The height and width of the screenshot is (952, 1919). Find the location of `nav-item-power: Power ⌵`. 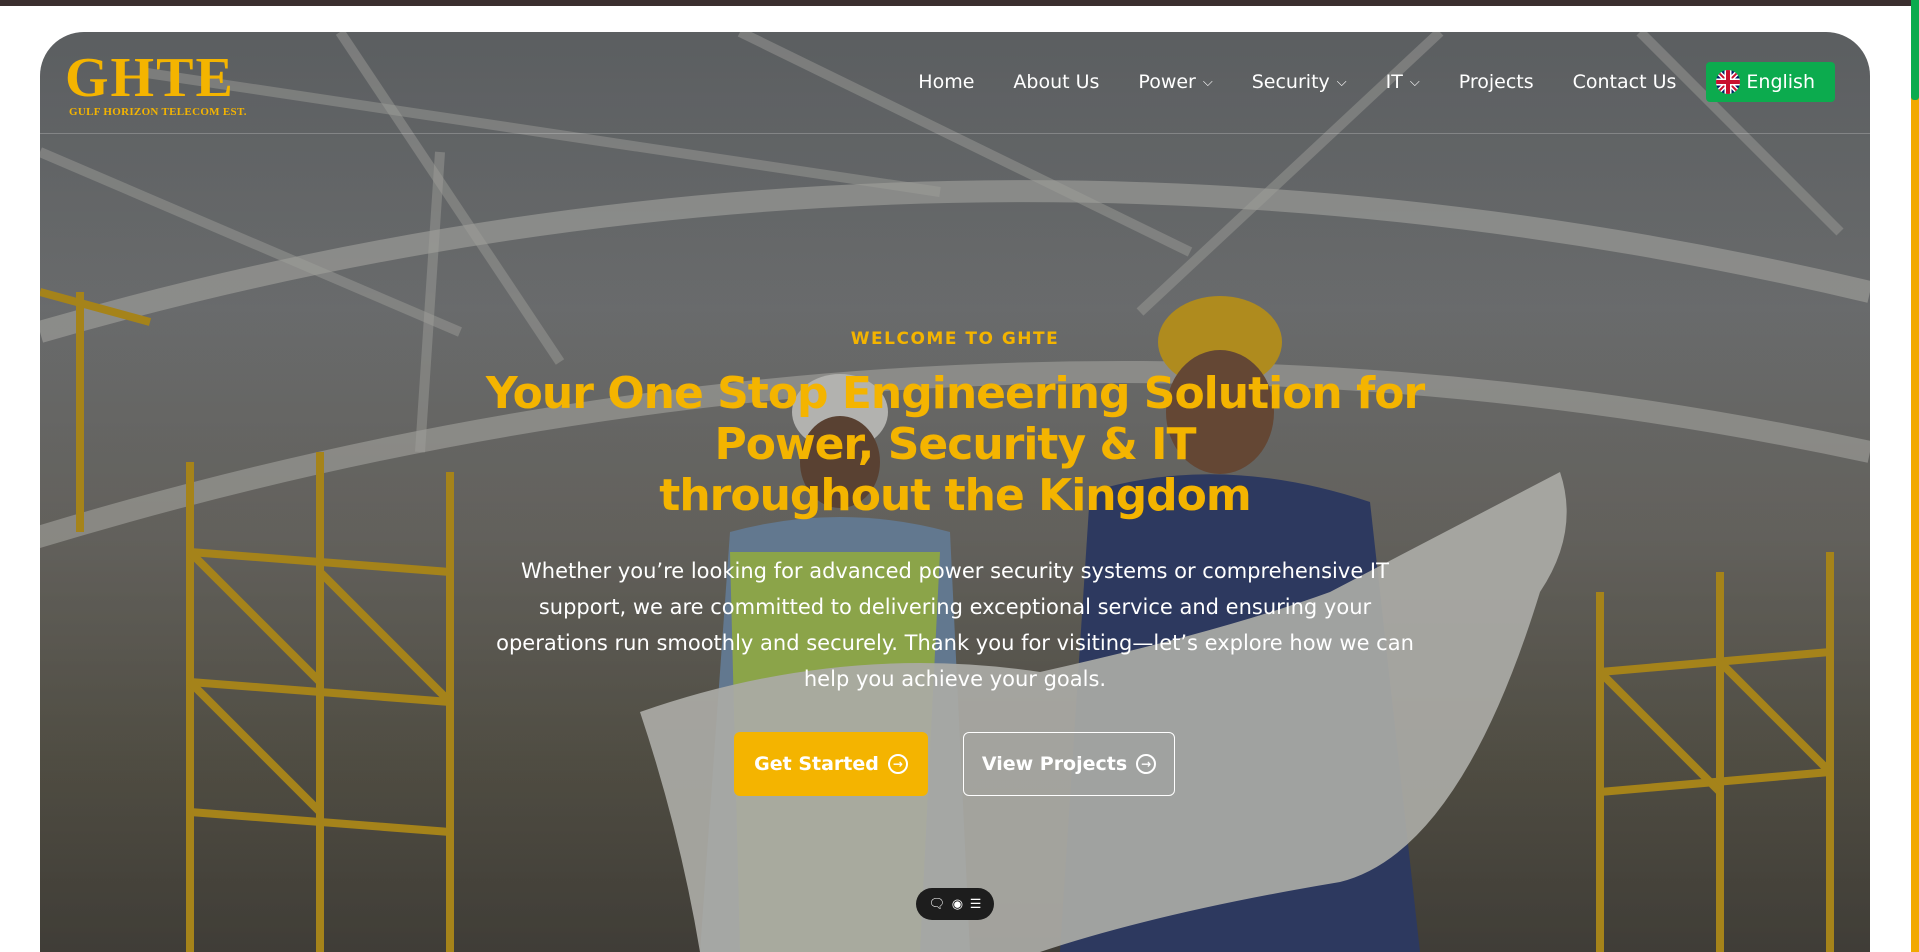

nav-item-power: Power ⌵ is located at coordinates (1175, 82).